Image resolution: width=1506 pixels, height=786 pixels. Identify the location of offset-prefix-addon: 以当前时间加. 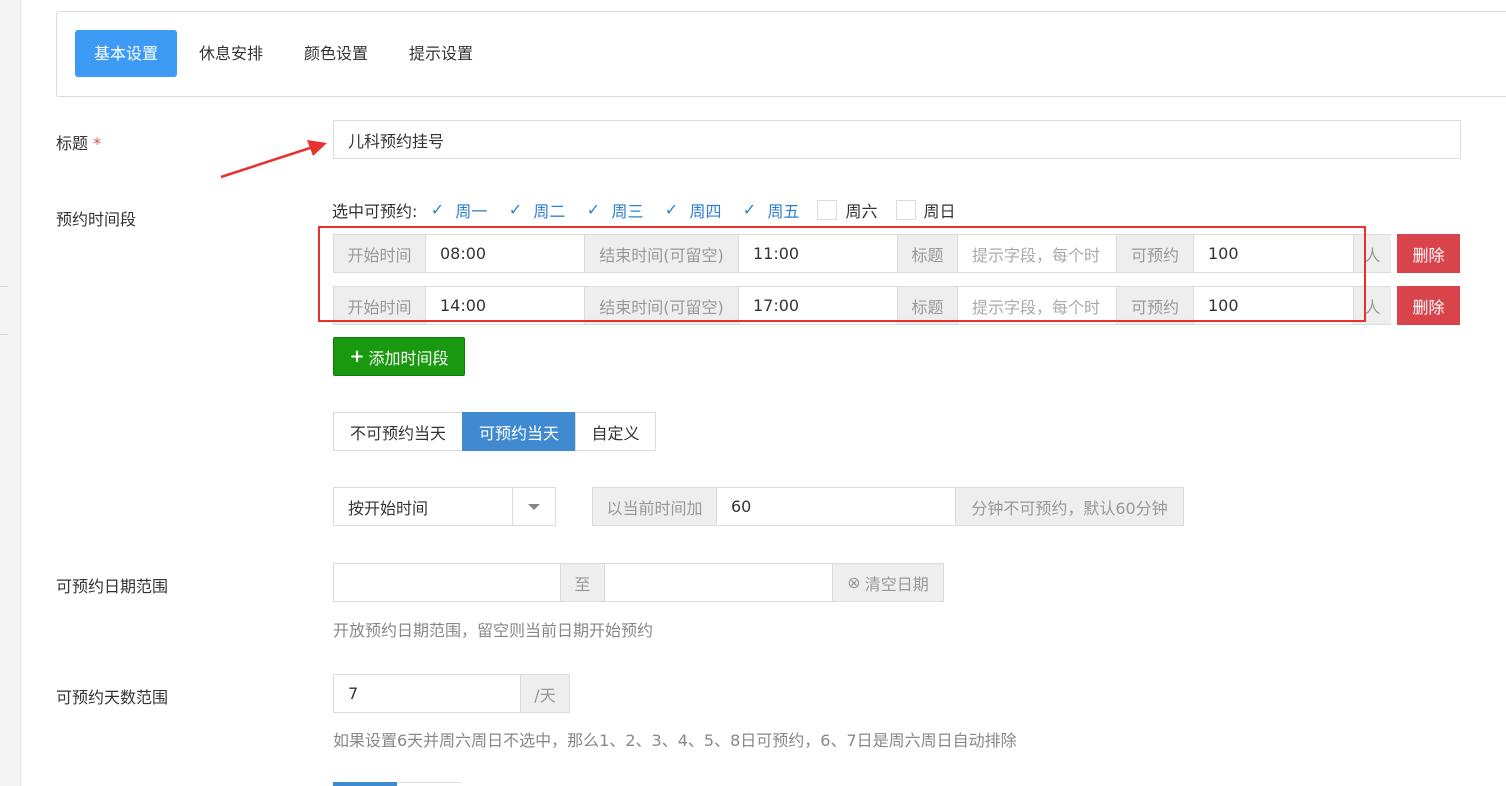
(654, 506).